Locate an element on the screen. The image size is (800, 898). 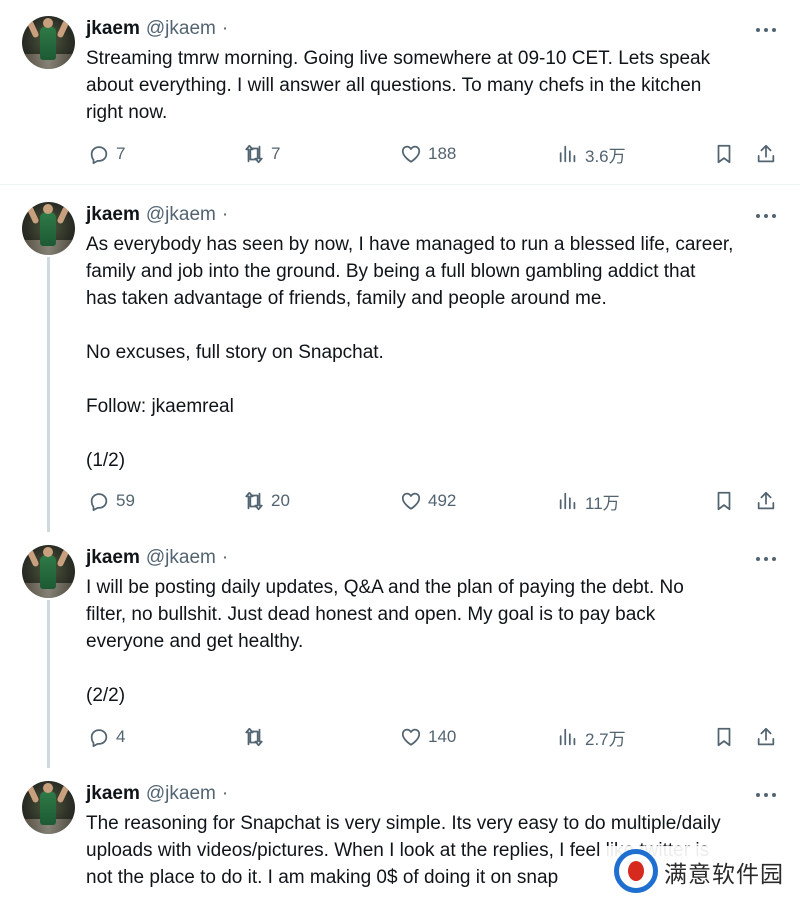
views-count: 11万 is located at coordinates (602, 503).